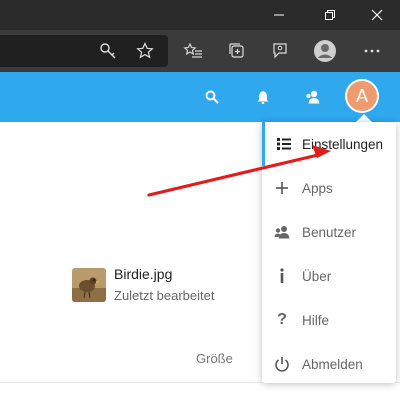  I want to click on app-header, so click(200, 97).